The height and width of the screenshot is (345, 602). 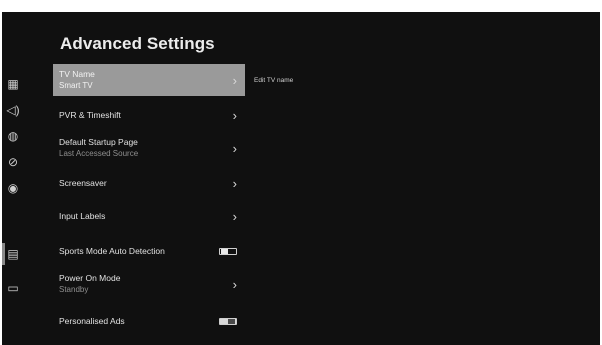 What do you see at coordinates (77, 74) in the screenshot?
I see `menu-item-label: TV Name` at bounding box center [77, 74].